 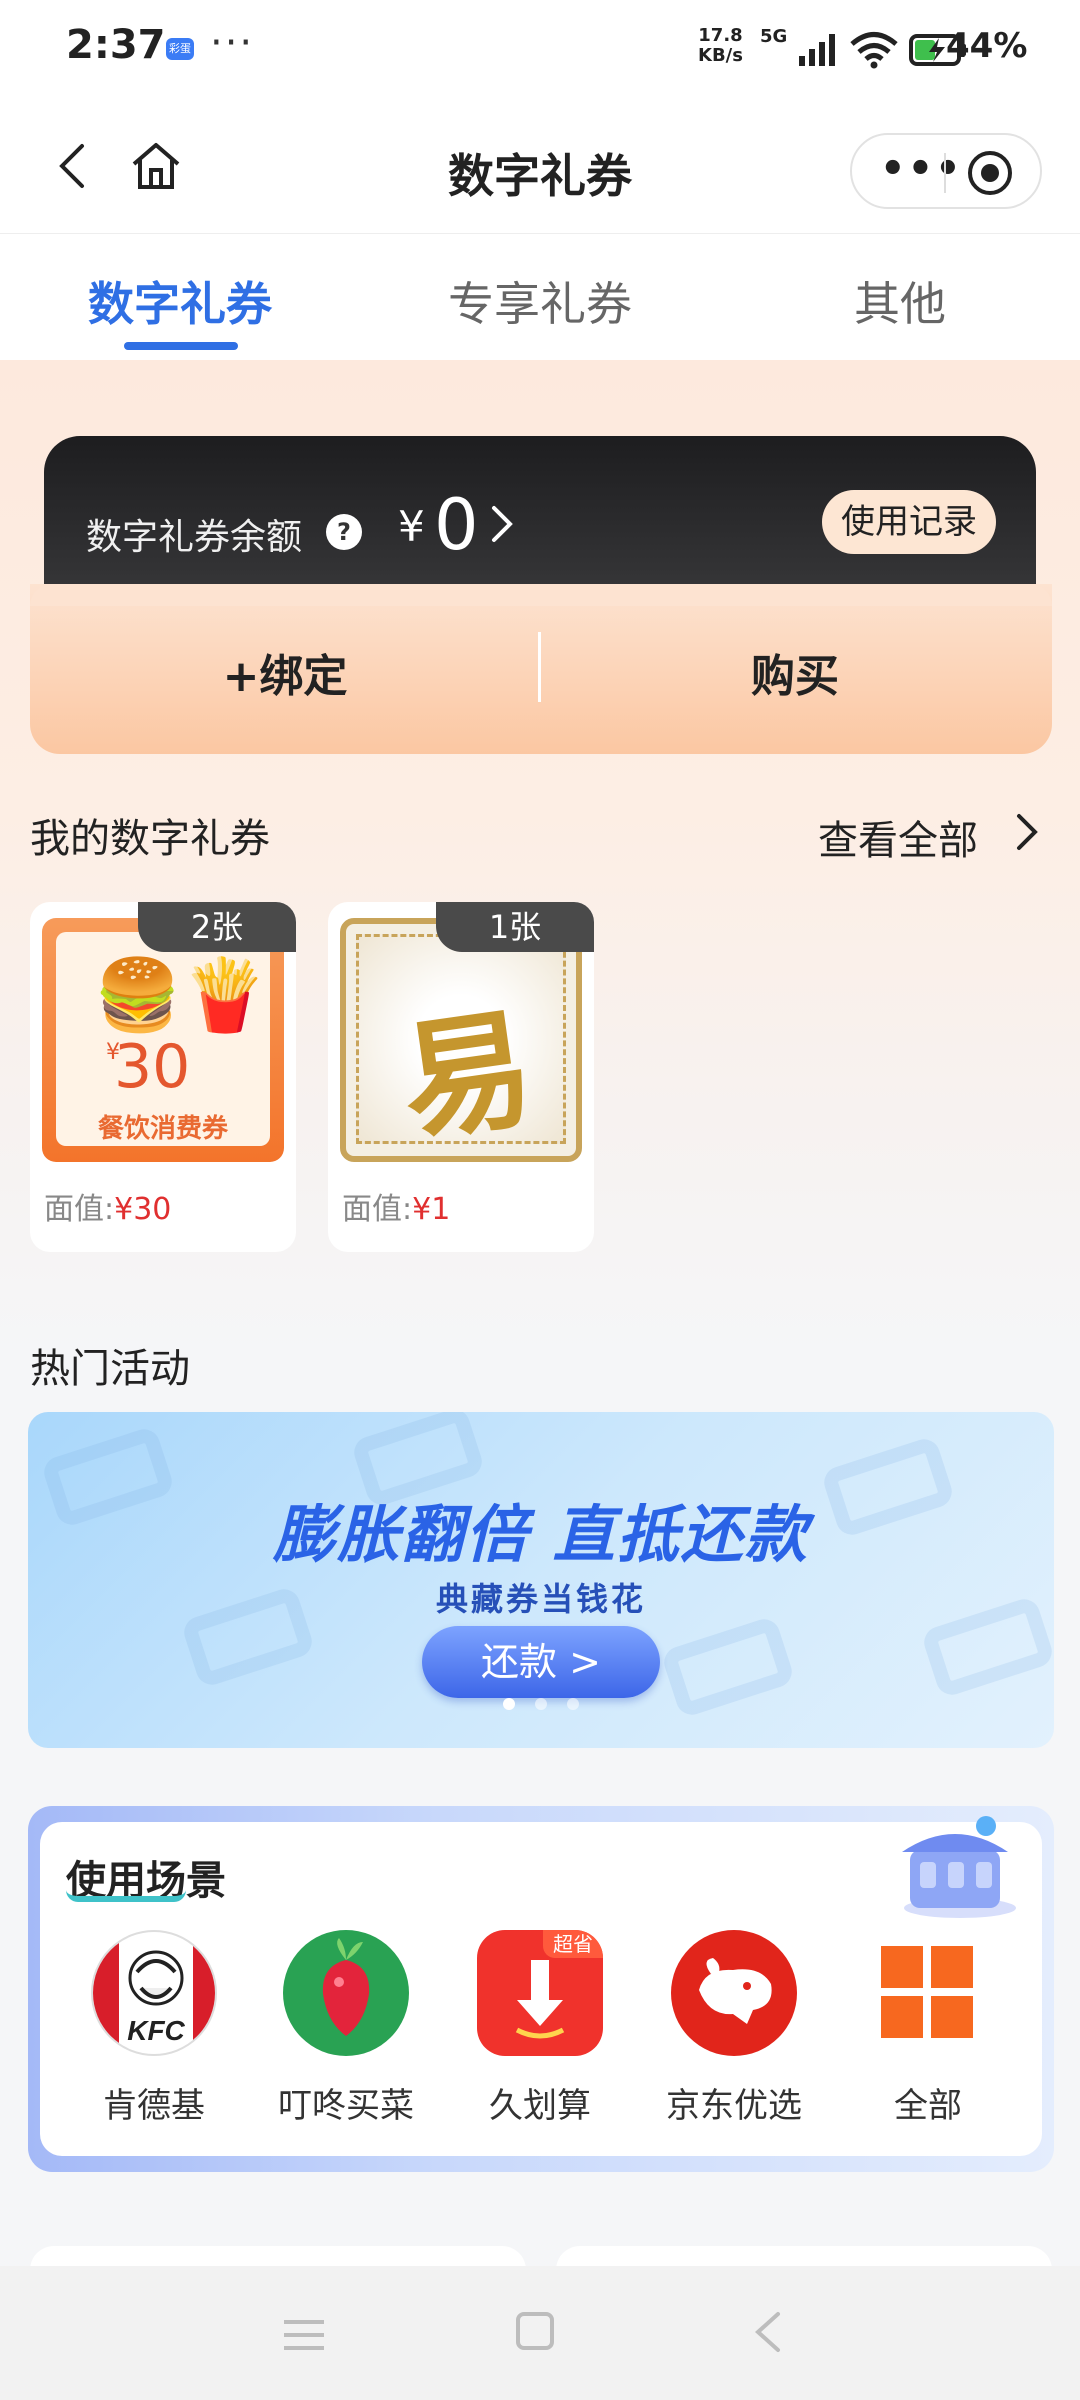 I want to click on net-speed-unit: KB/s, so click(x=720, y=55).